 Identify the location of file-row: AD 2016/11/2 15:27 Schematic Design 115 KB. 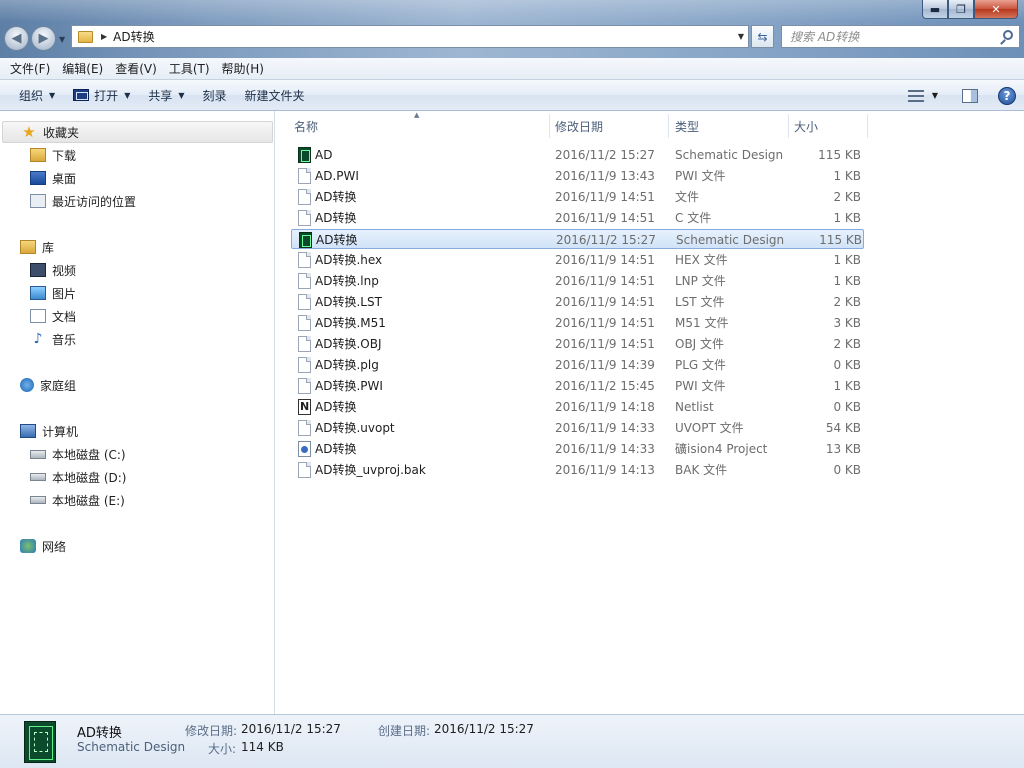
(577, 155).